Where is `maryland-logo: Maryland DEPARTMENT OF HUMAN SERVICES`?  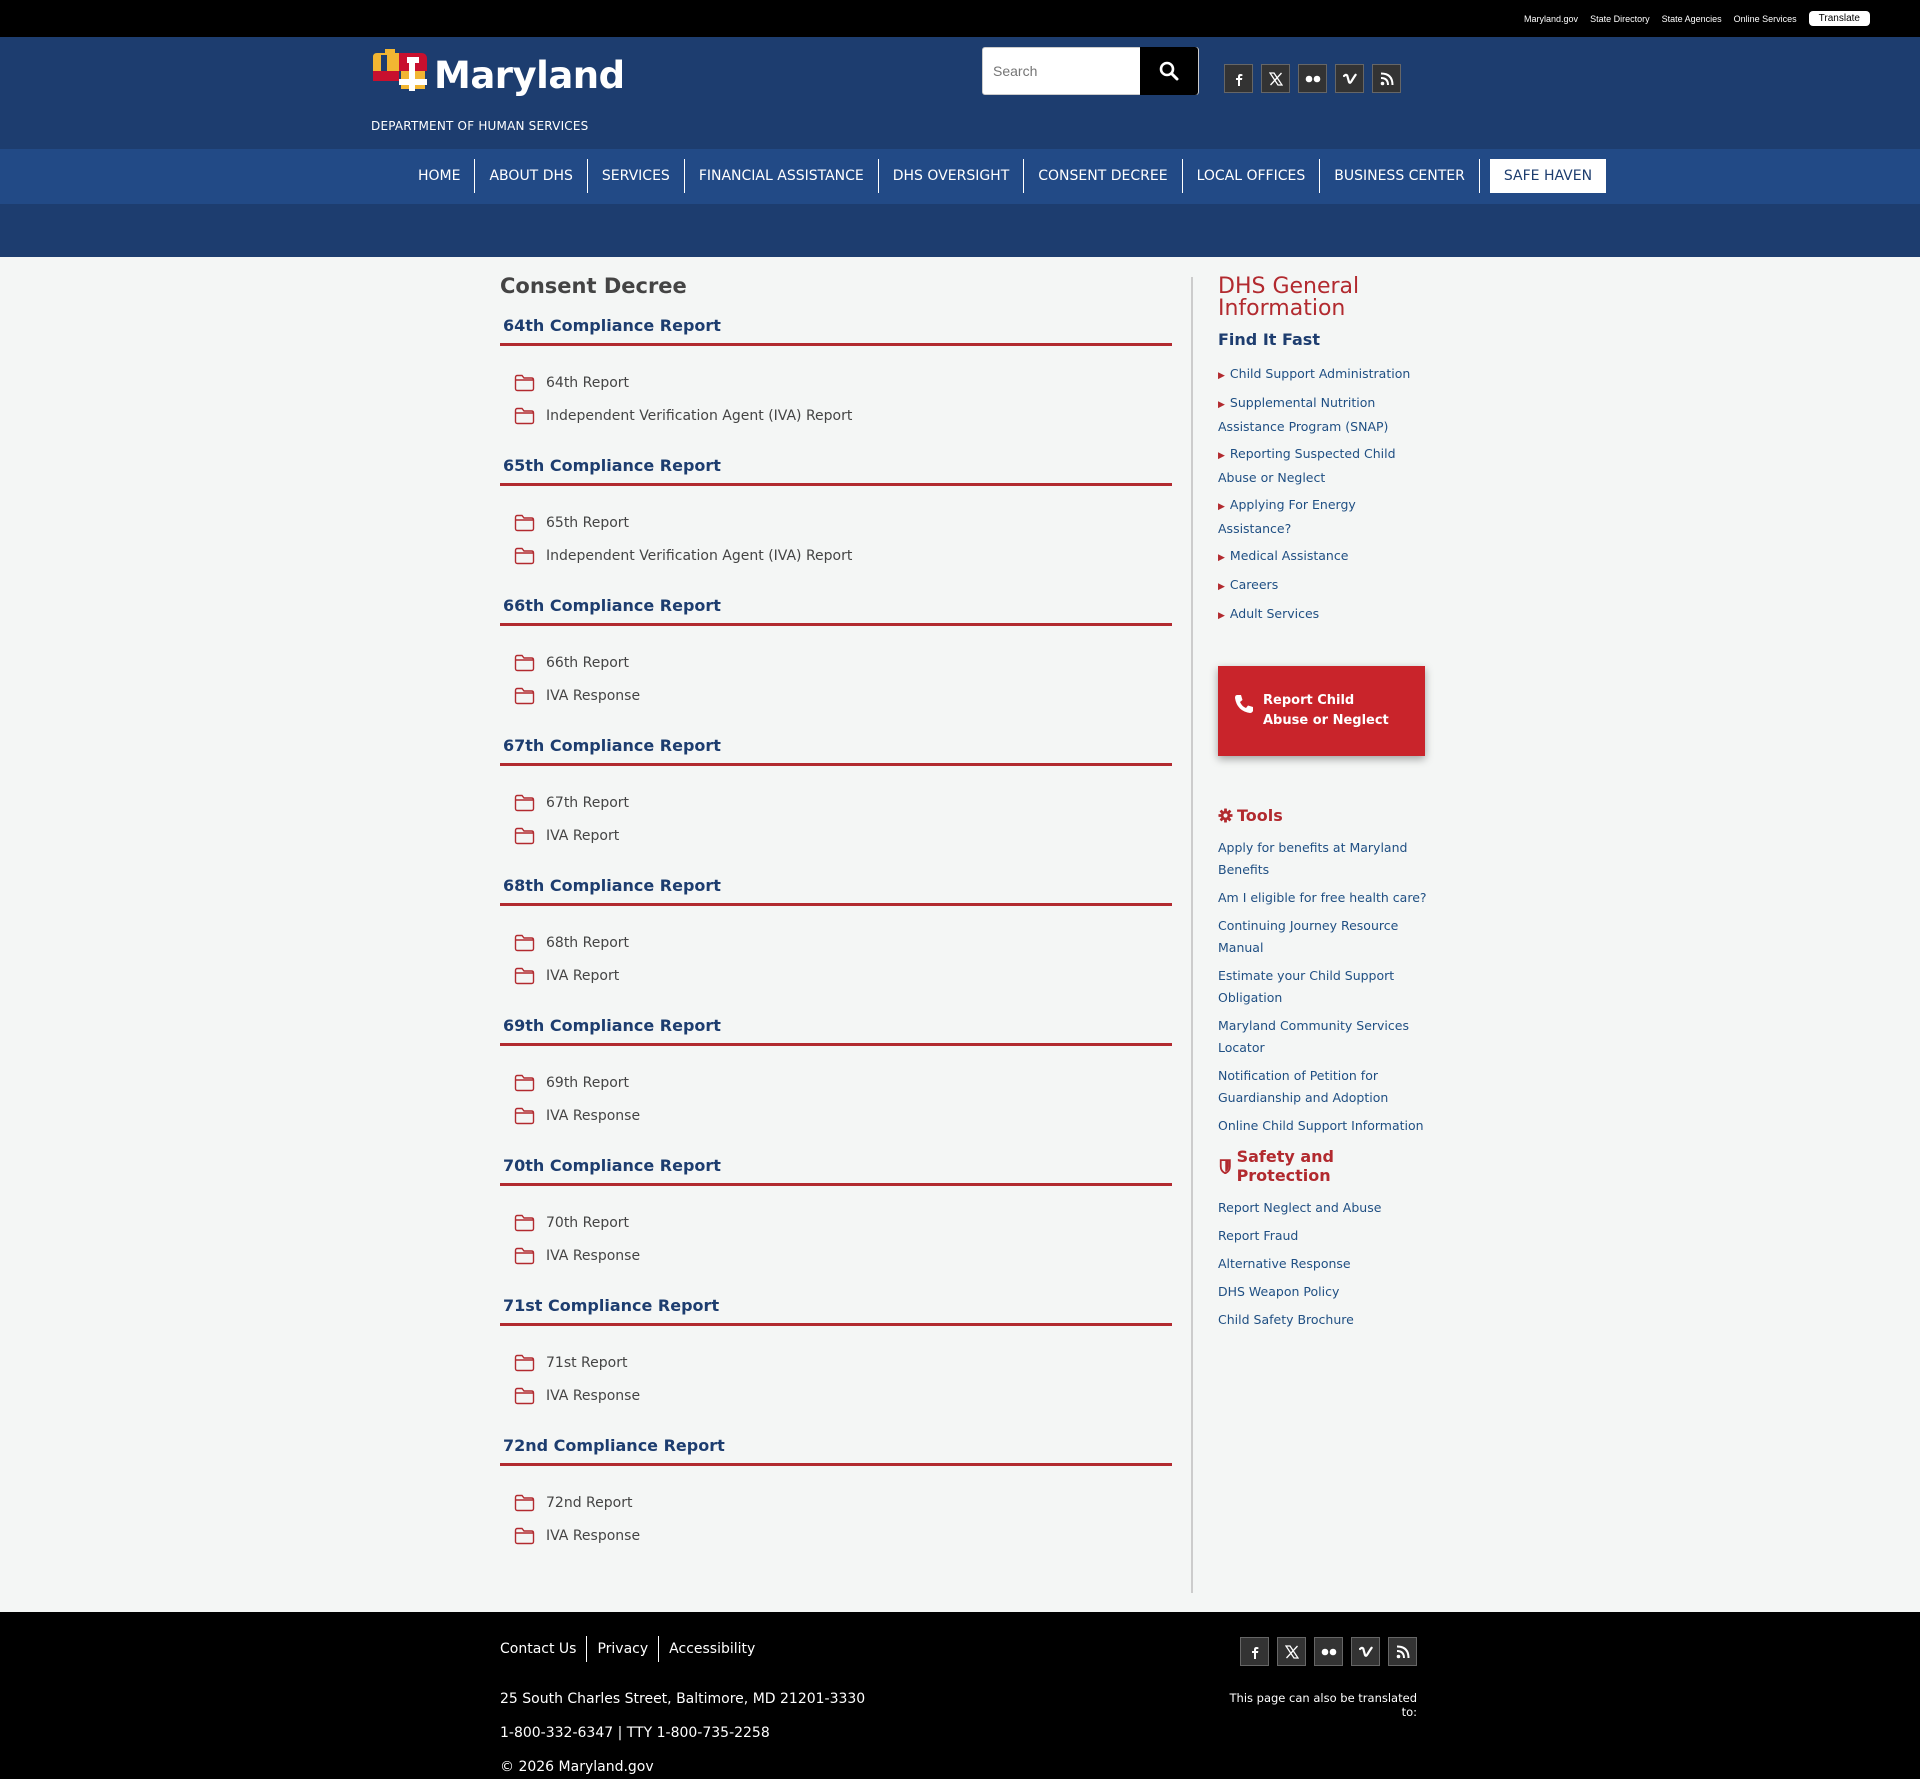 maryland-logo: Maryland DEPARTMENT OF HUMAN SERVICES is located at coordinates (501, 91).